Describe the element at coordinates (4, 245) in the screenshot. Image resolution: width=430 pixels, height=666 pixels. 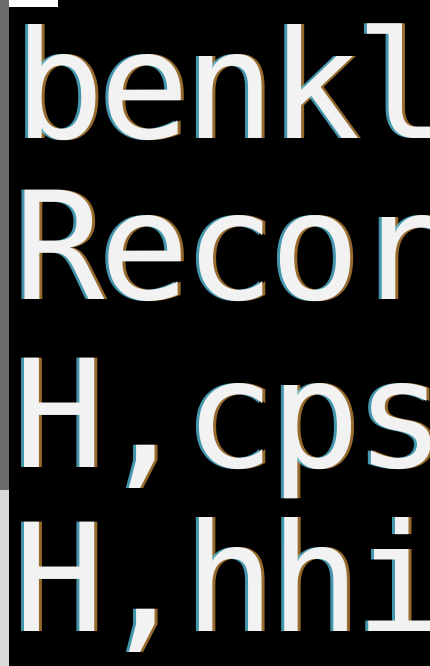
I see `scrollbar-thumb` at that location.